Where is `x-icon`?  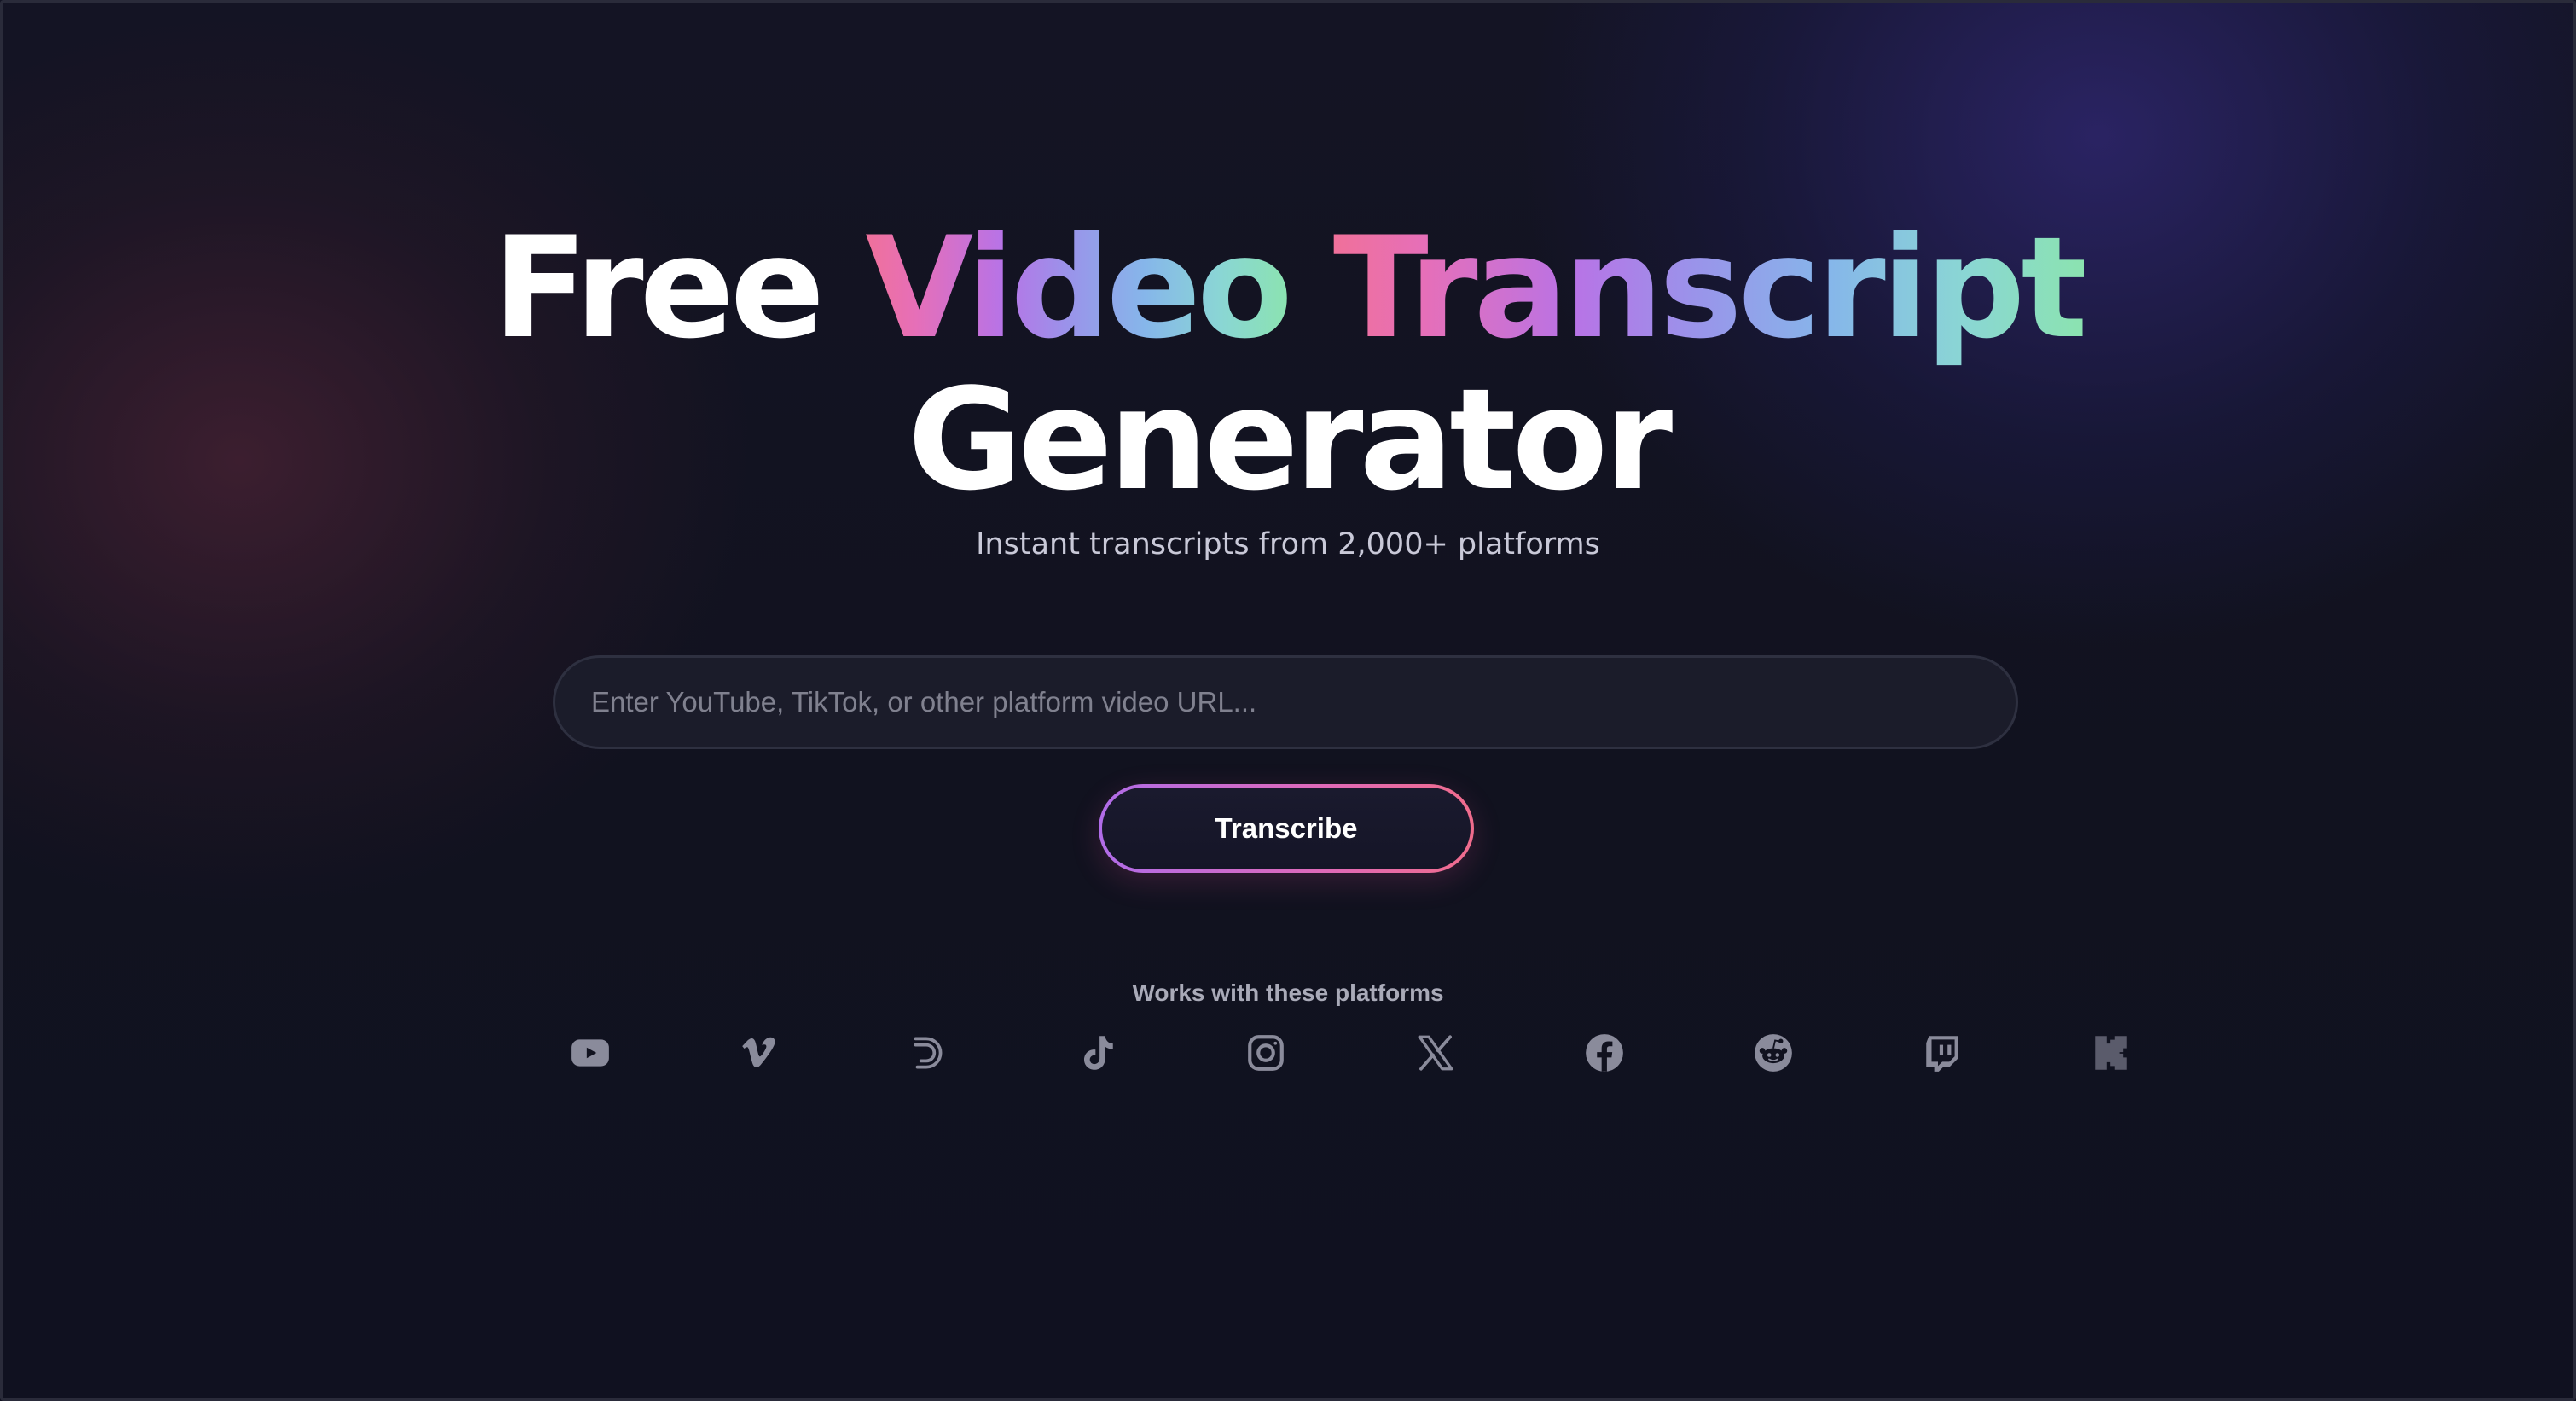 x-icon is located at coordinates (1435, 1053).